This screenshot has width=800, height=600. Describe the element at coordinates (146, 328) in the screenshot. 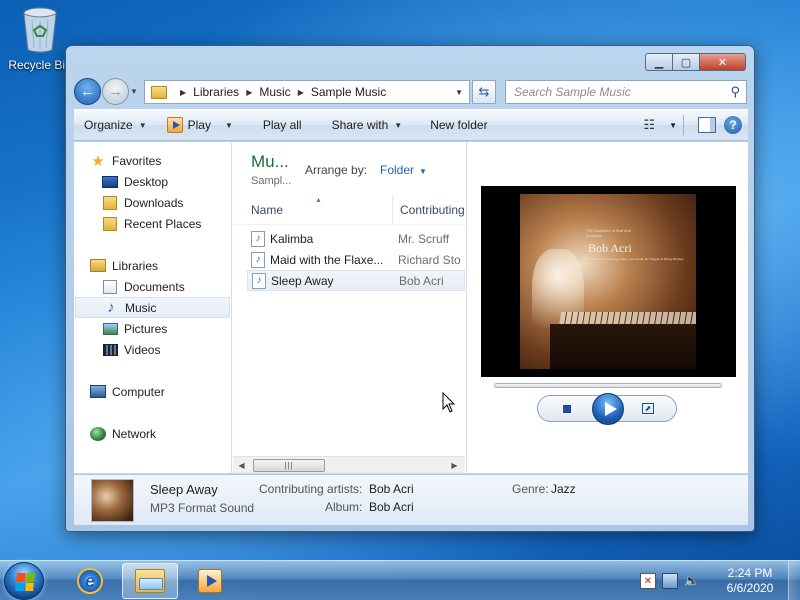

I see `nav-pictures-label: Pictures` at that location.